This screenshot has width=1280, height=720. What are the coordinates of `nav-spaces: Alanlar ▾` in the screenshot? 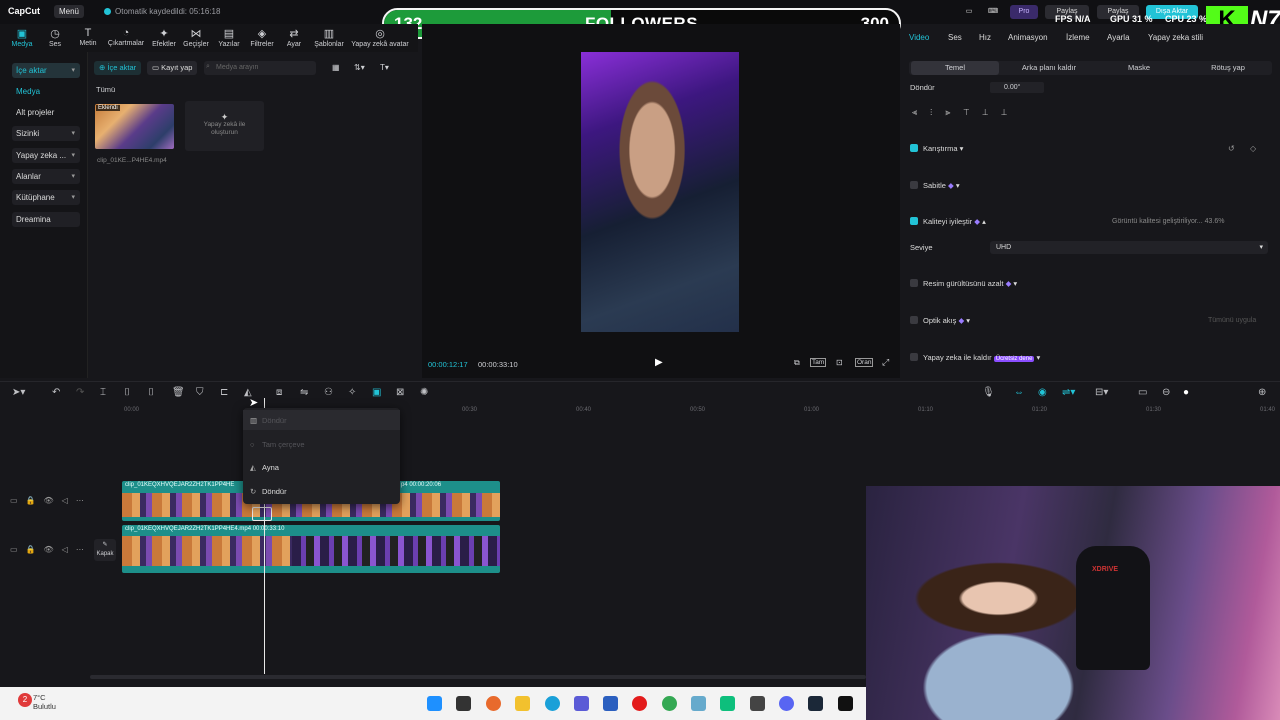 It's located at (46, 176).